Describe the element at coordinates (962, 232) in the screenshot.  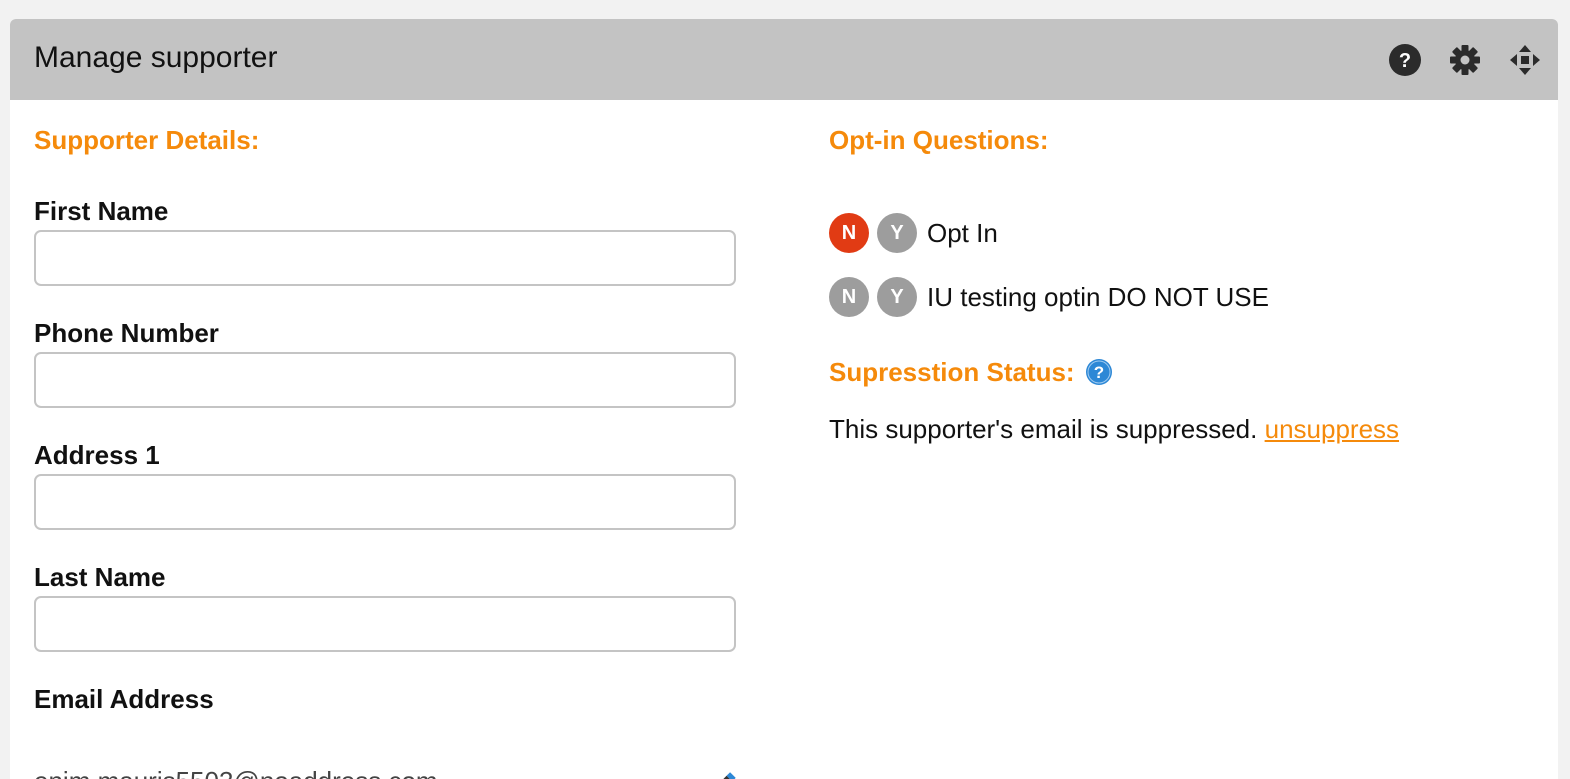
I see `optin-question-label: Opt In` at that location.